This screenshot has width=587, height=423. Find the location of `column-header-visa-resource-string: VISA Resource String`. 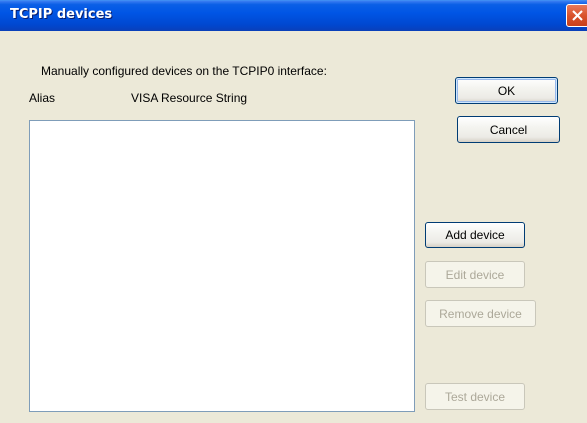

column-header-visa-resource-string: VISA Resource String is located at coordinates (189, 98).